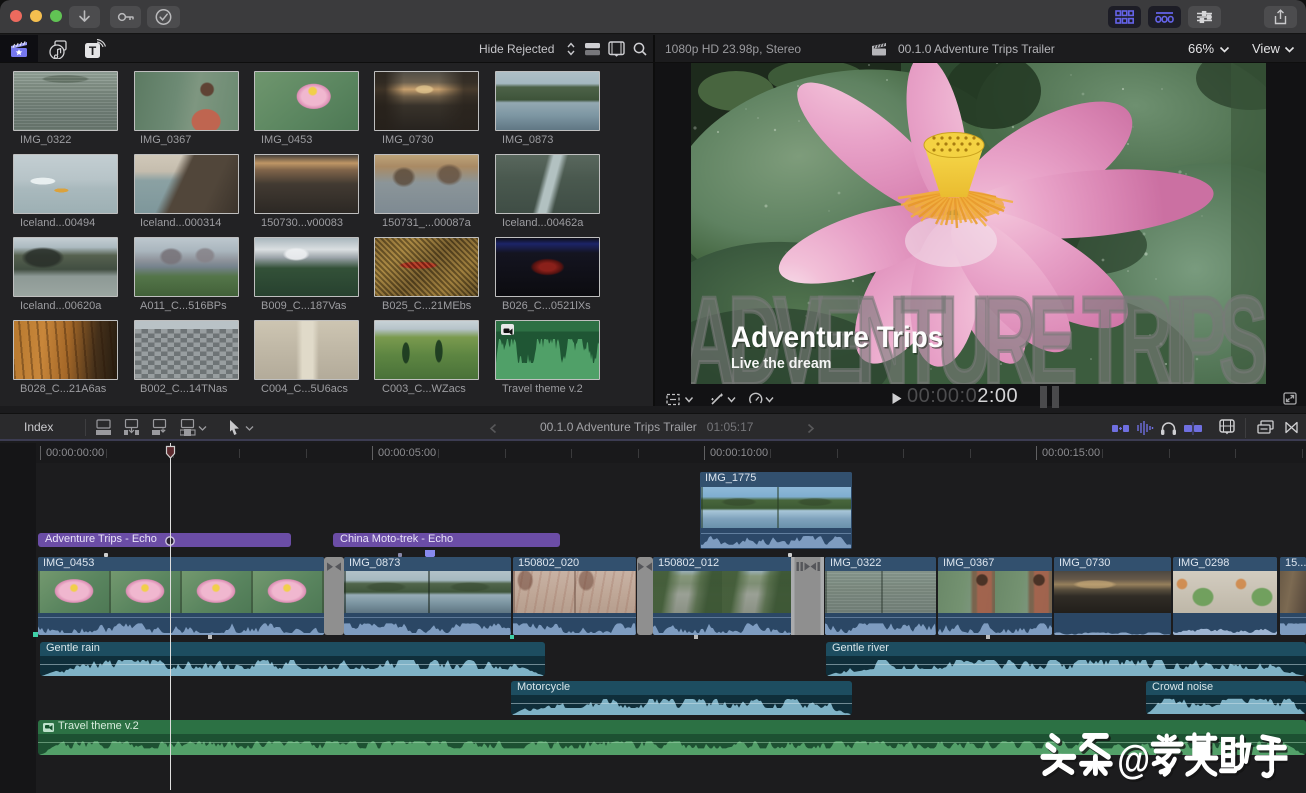 The width and height of the screenshot is (1306, 793). Describe the element at coordinates (837, 337) in the screenshot. I see `svg-text: Adventure Trips` at that location.